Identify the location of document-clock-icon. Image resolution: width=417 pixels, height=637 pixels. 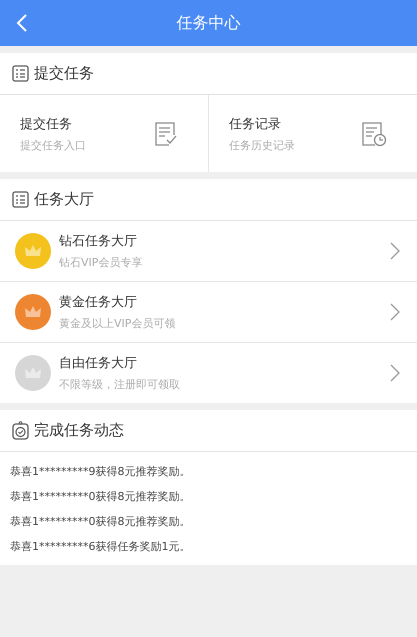
(374, 133).